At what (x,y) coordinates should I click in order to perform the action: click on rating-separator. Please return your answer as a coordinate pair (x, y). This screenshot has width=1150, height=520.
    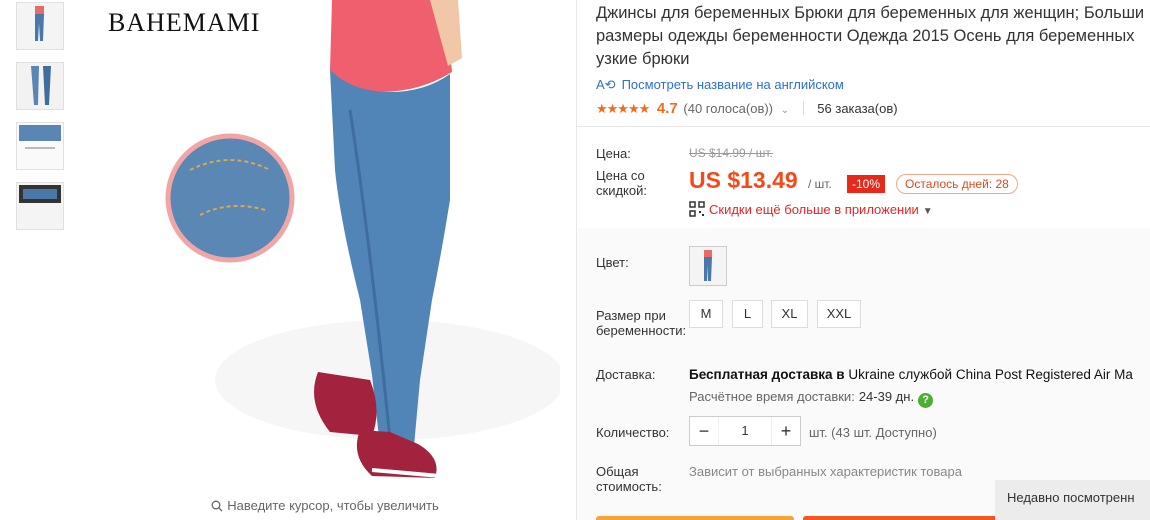
    Looking at the image, I should click on (803, 108).